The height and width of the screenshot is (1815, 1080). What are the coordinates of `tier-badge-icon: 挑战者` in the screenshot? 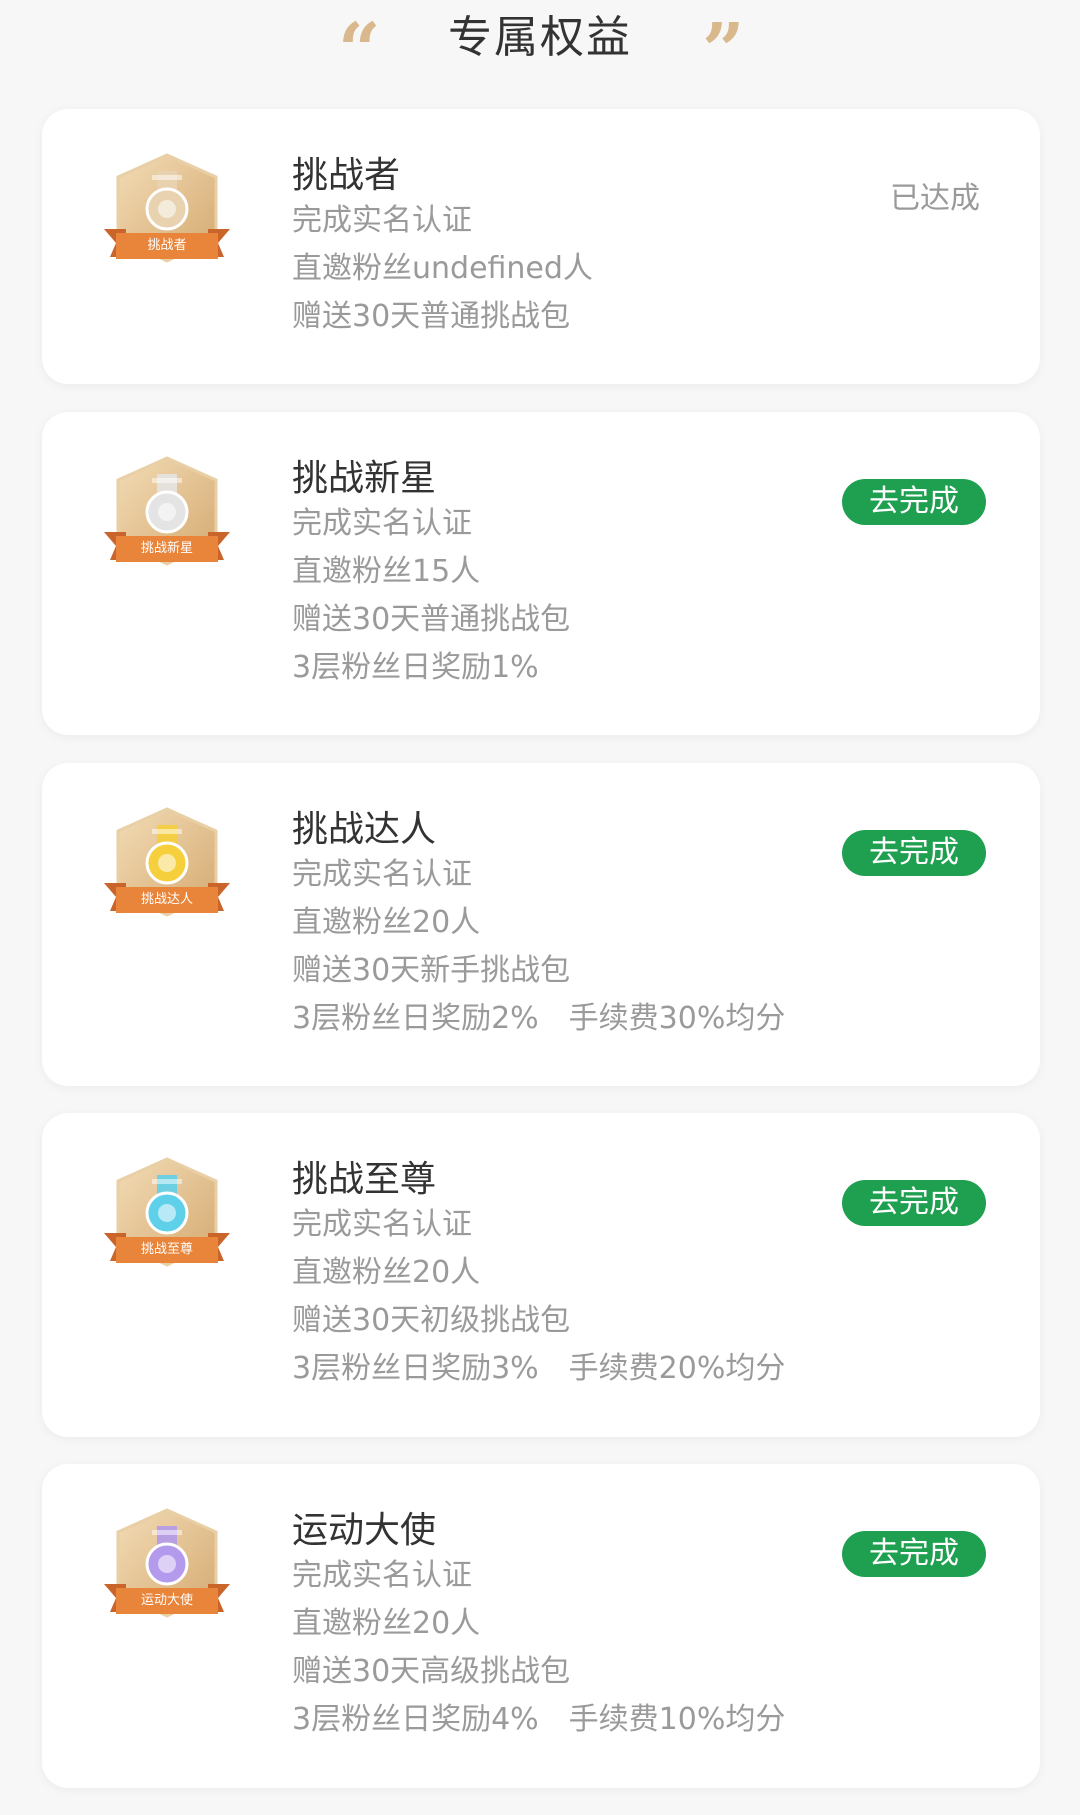 It's located at (167, 212).